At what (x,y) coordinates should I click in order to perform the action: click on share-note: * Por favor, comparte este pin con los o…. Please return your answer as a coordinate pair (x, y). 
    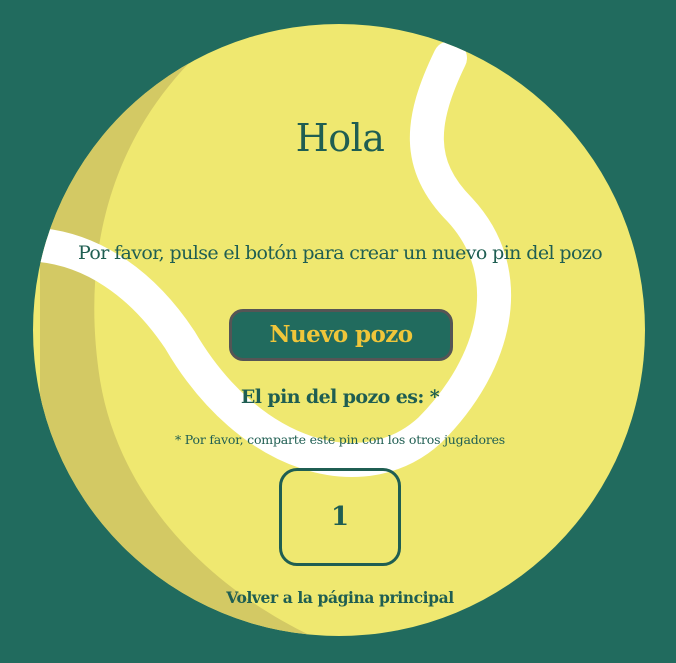
    Looking at the image, I should click on (340, 439).